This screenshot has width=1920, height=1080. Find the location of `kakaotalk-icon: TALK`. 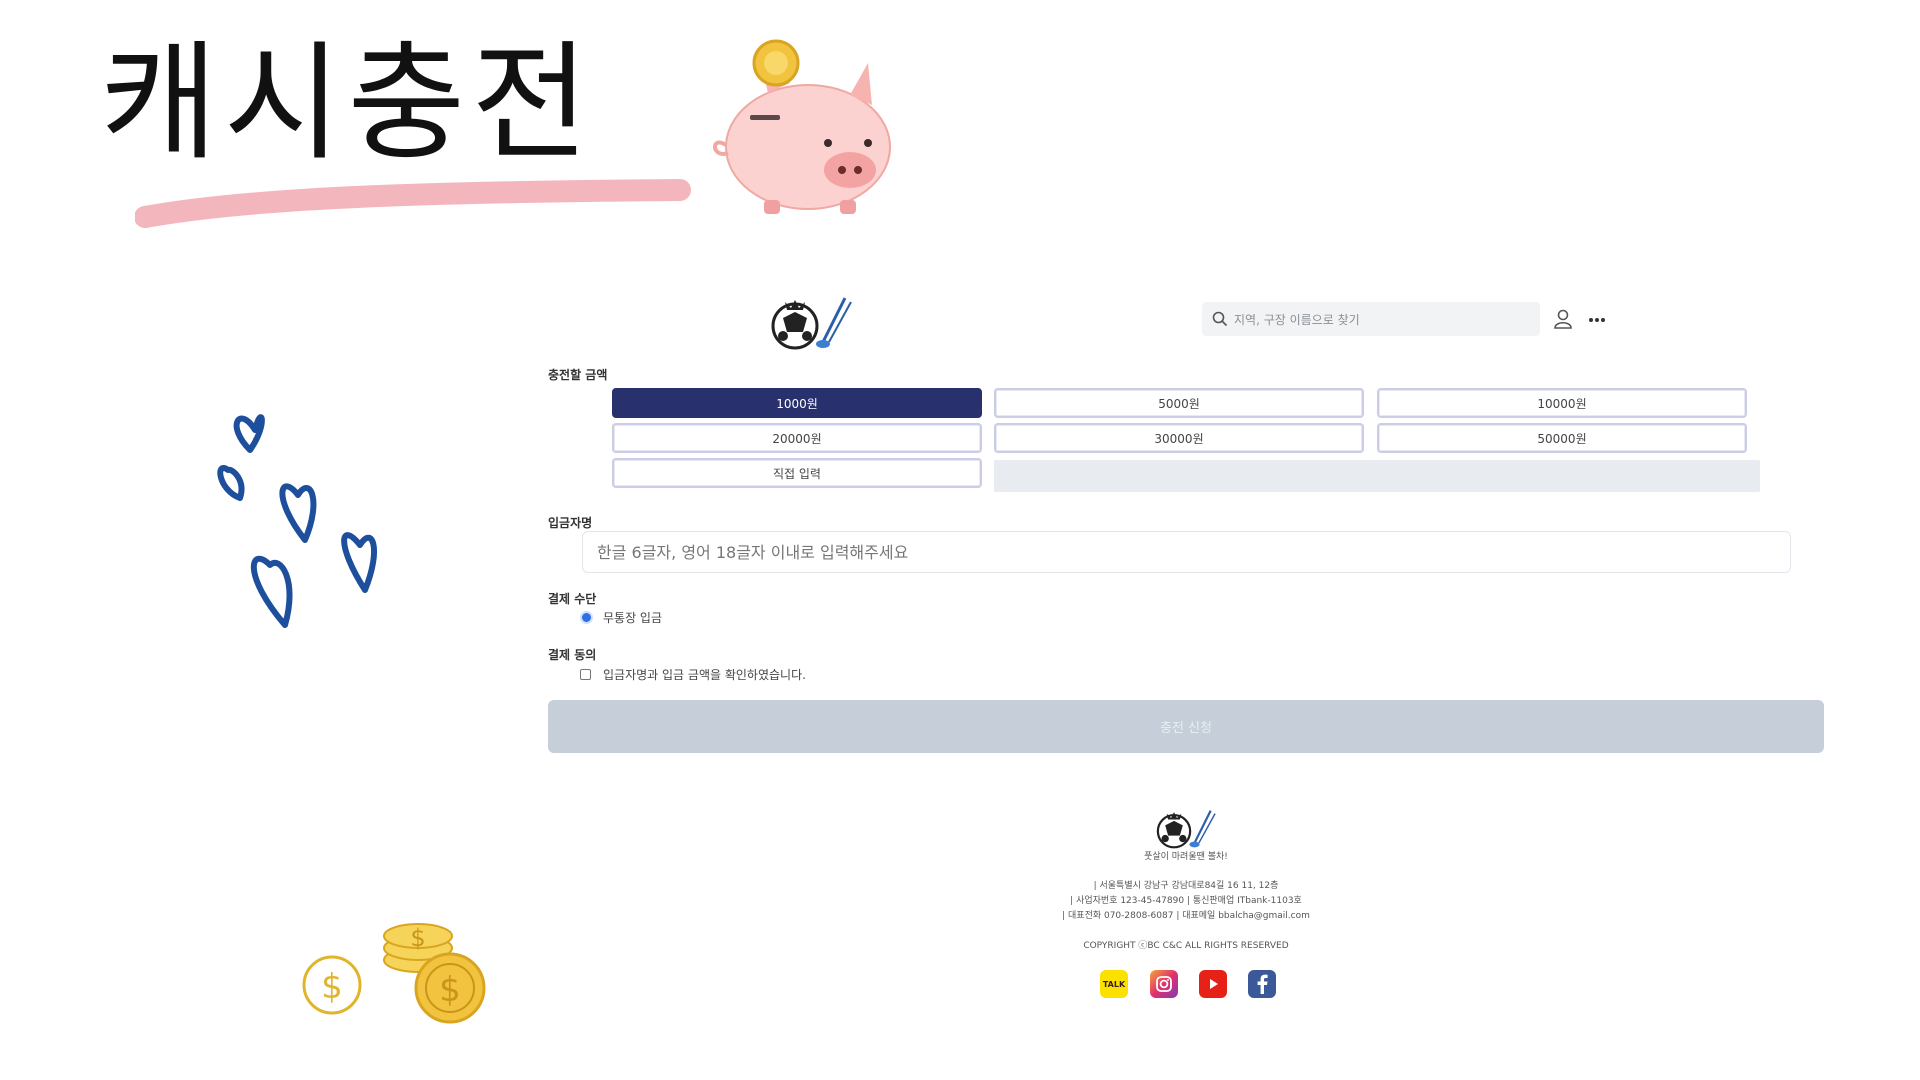

kakaotalk-icon: TALK is located at coordinates (1114, 984).